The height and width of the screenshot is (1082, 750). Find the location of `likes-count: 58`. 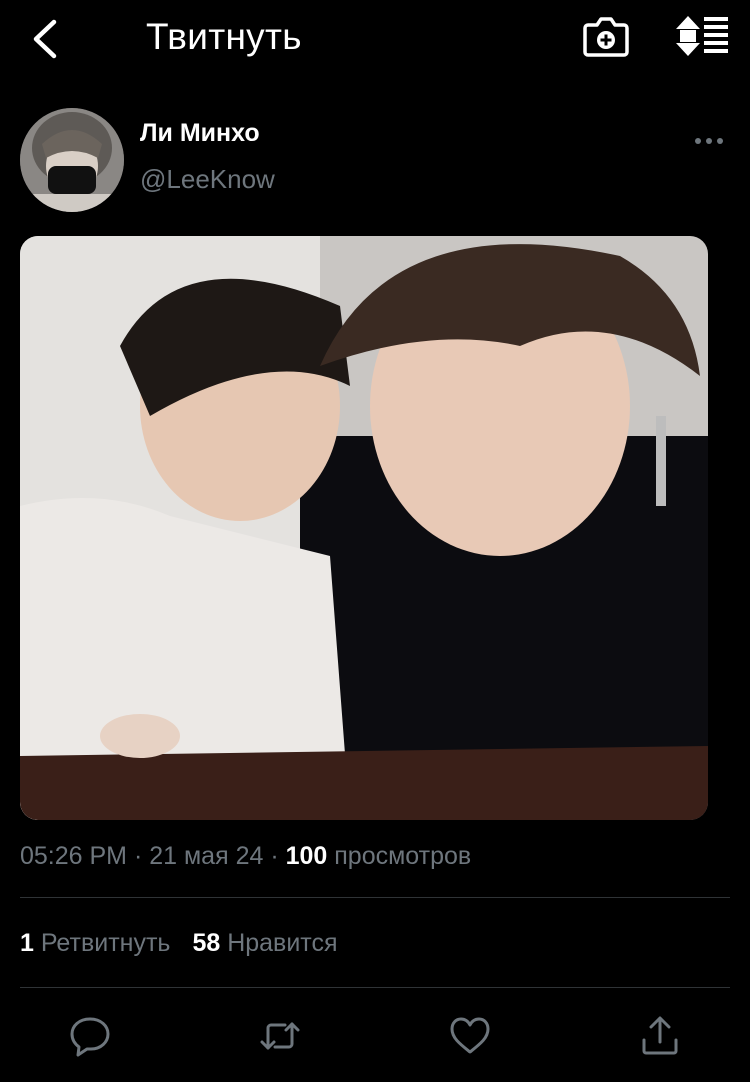

likes-count: 58 is located at coordinates (206, 943).